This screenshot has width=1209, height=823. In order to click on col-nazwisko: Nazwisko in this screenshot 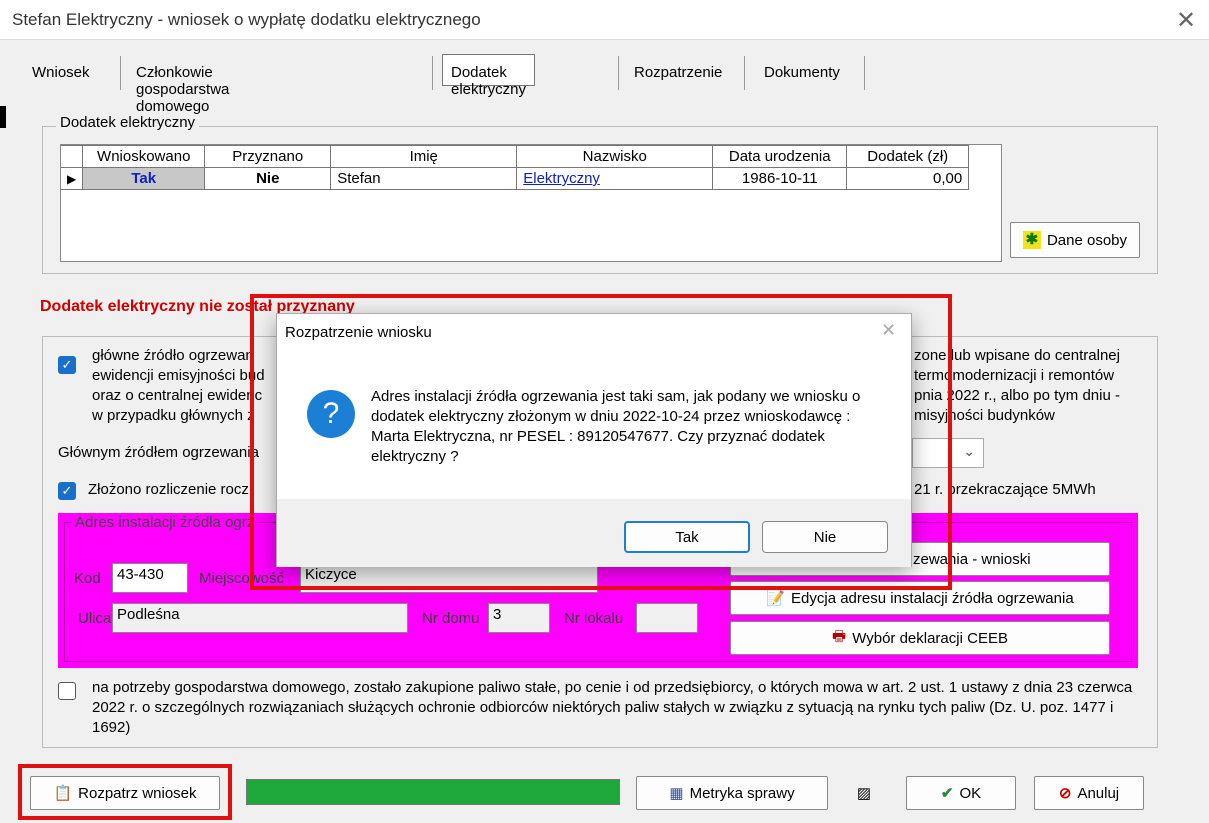, I will do `click(615, 156)`.